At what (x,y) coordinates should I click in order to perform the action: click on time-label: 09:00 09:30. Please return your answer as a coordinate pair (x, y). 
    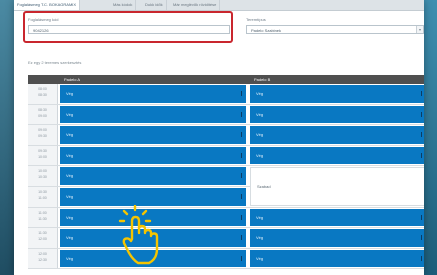
    Looking at the image, I should click on (43, 135).